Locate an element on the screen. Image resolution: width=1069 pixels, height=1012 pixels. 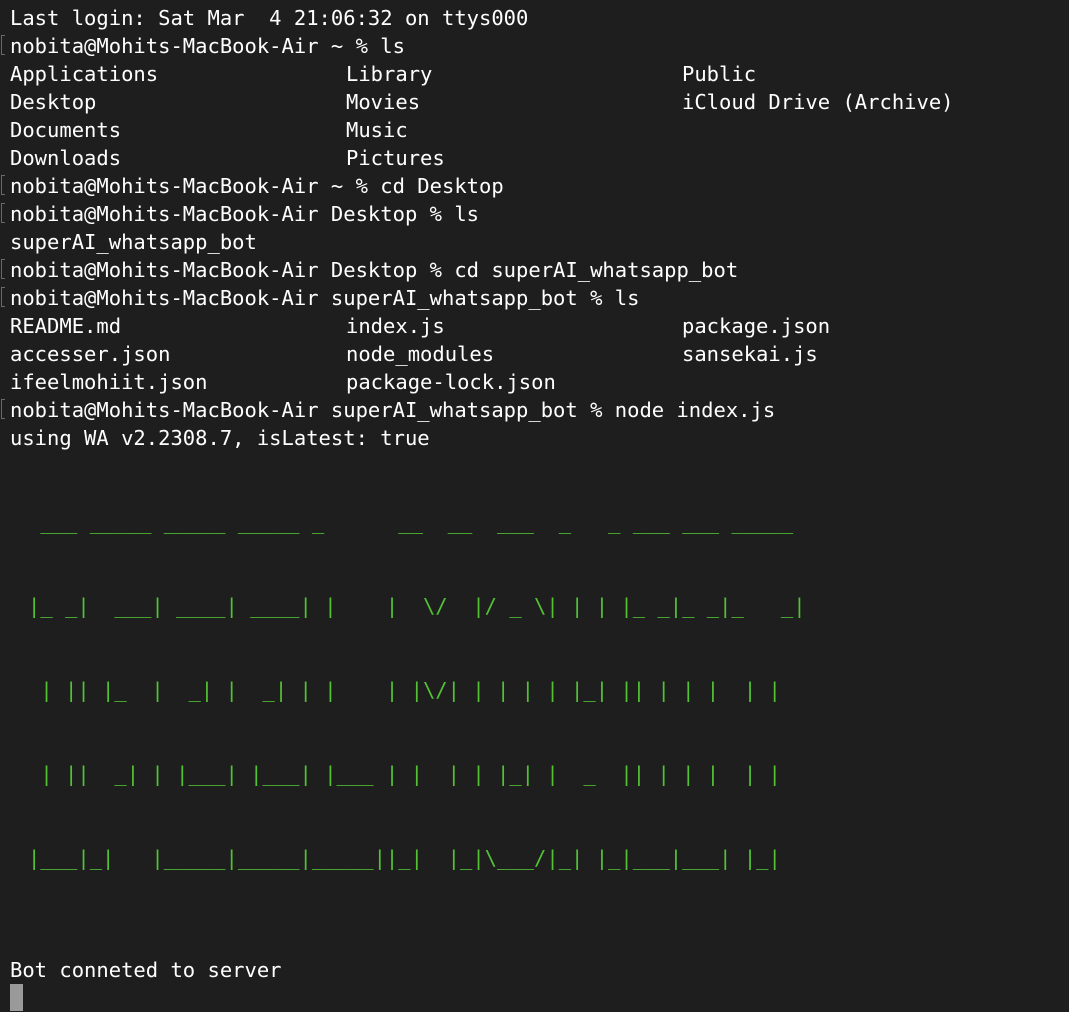
listing-row: accesser.json node_modules sansekai.js is located at coordinates (539, 354).